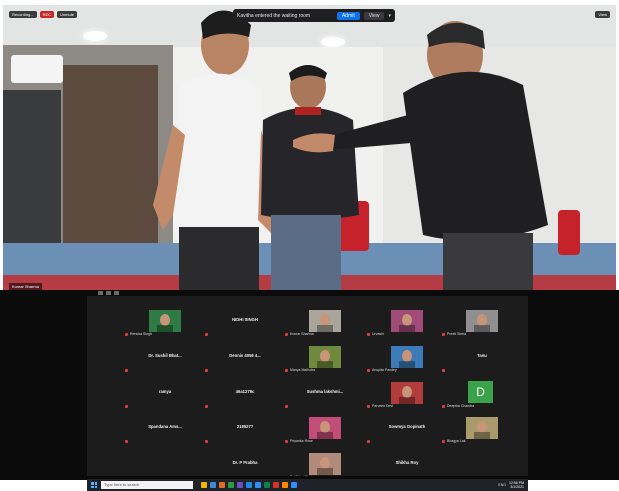 The width and height of the screenshot is (619, 491). I want to click on ceiling-light, so click(95, 36).